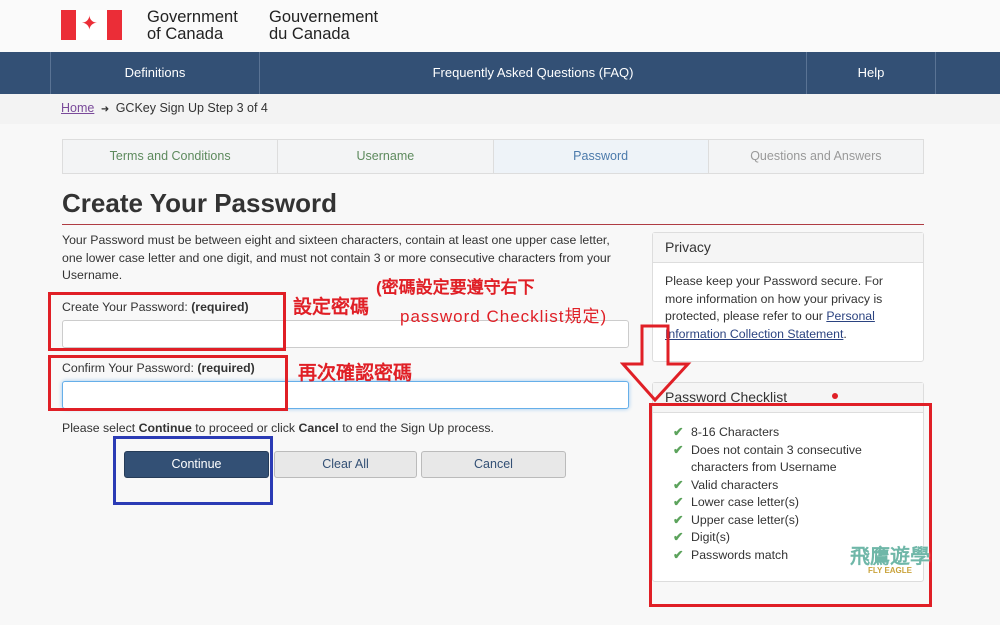 Image resolution: width=1000 pixels, height=625 pixels. I want to click on canada-flag-logo: ✦, so click(91, 25).